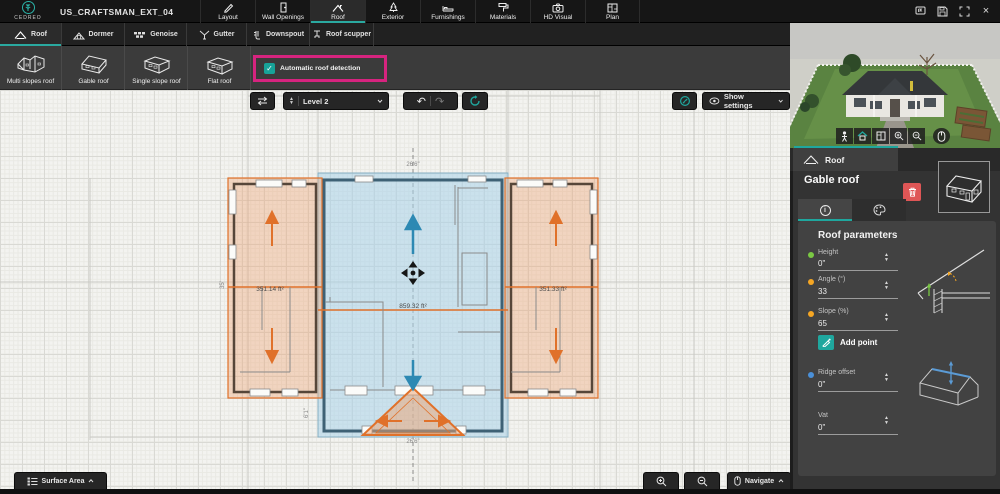 The height and width of the screenshot is (494, 1000). What do you see at coordinates (880, 136) in the screenshot?
I see `plan-view-icon` at bounding box center [880, 136].